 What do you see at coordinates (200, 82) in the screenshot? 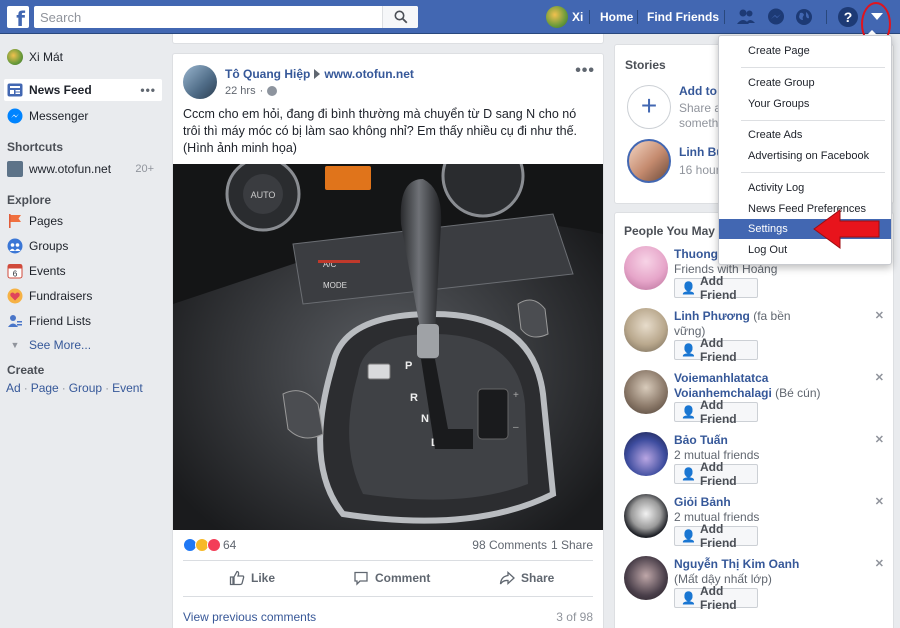
I see `author-avatar` at bounding box center [200, 82].